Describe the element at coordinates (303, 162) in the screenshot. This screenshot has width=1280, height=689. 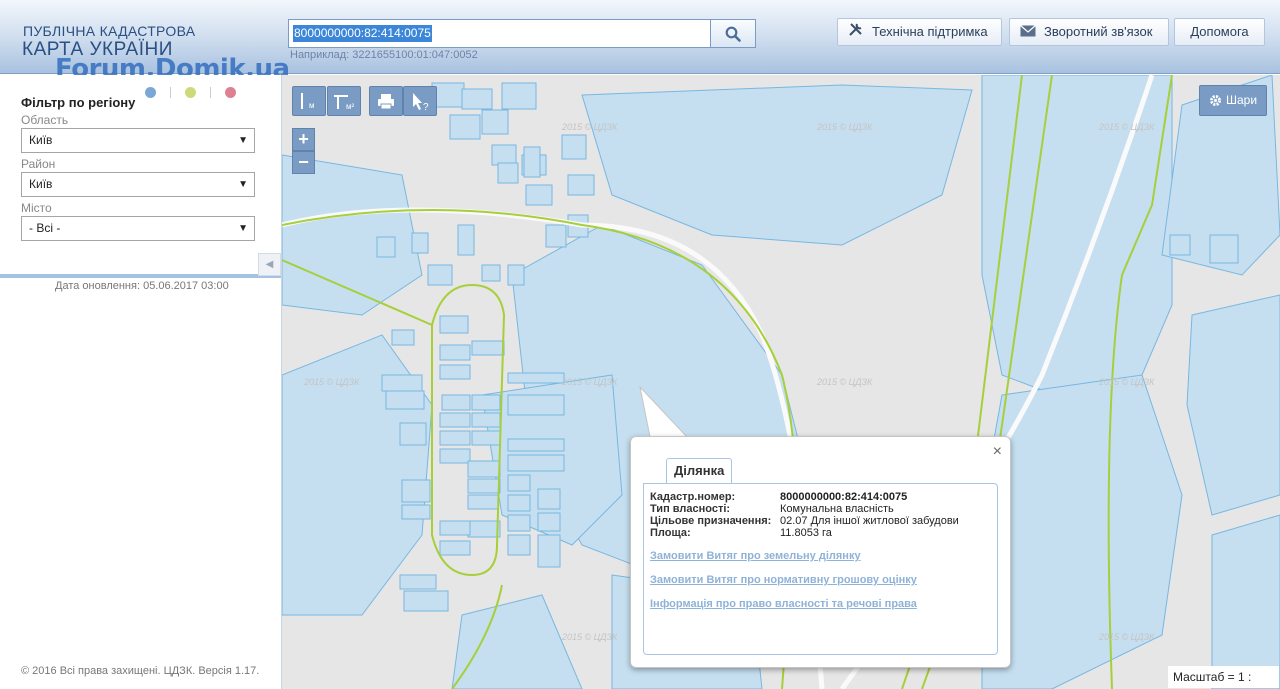
I see `zoom-out-button: −` at that location.